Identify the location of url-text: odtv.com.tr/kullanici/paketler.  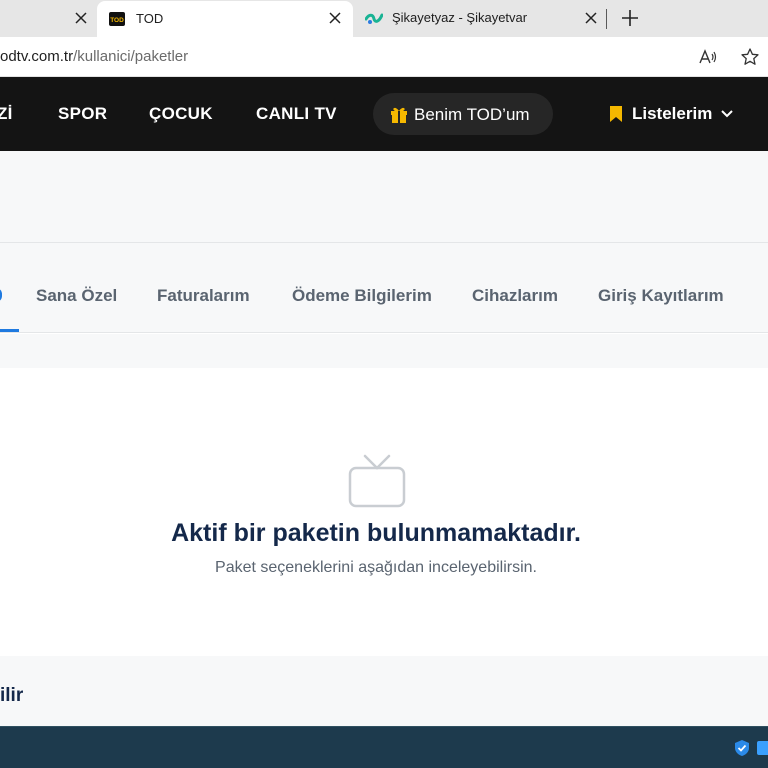
(94, 56).